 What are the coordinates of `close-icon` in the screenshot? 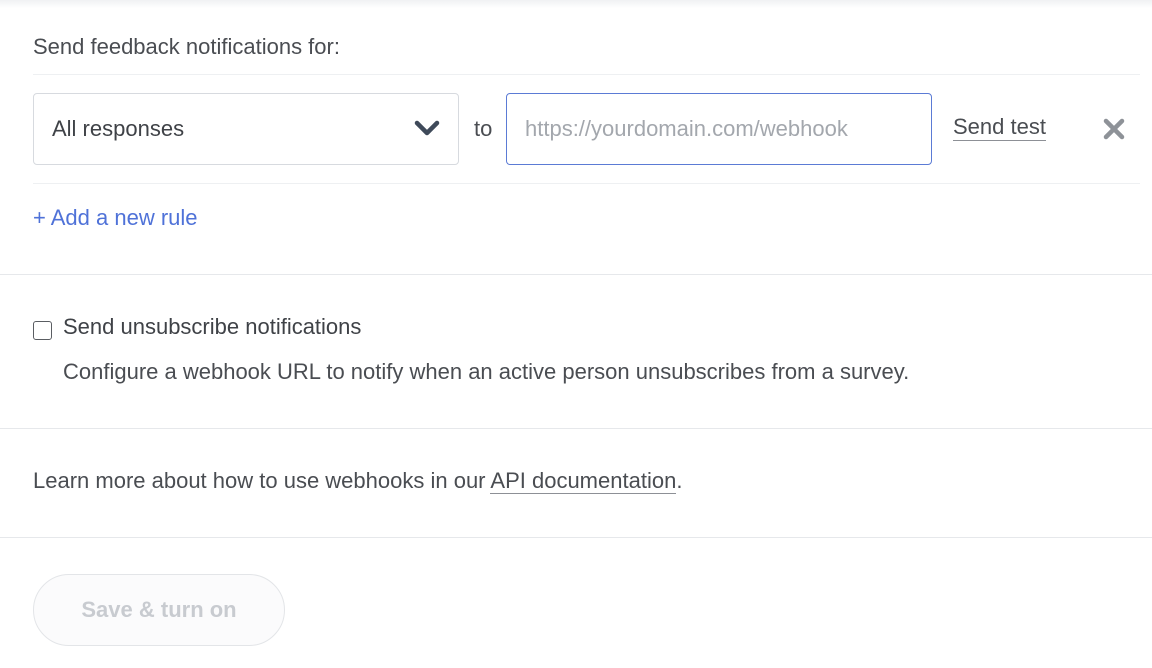 It's located at (1114, 129).